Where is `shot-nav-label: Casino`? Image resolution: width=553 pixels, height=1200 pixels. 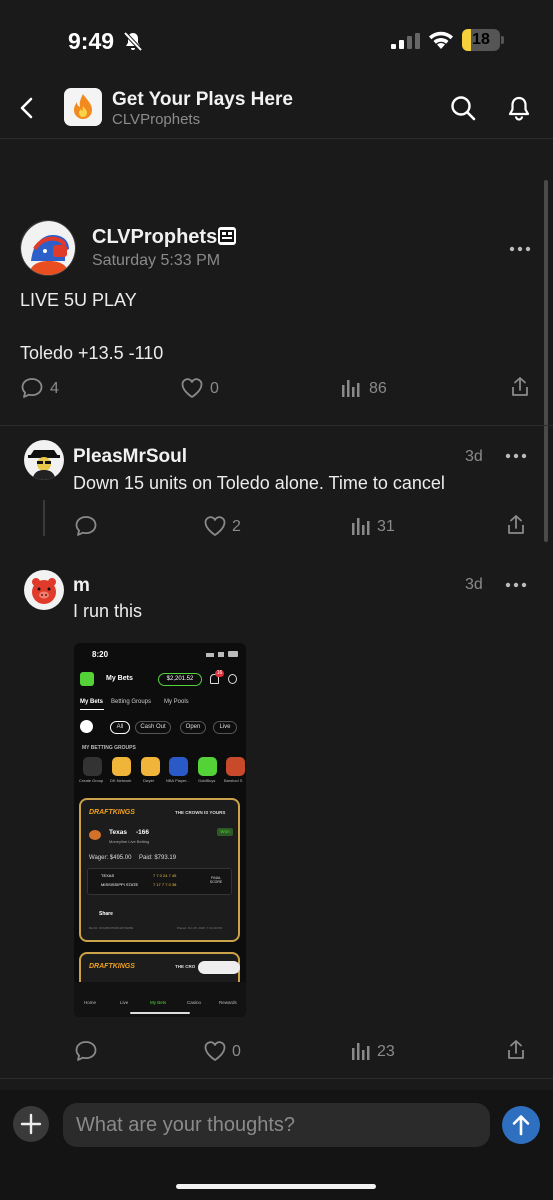
shot-nav-label: Casino is located at coordinates (194, 1002).